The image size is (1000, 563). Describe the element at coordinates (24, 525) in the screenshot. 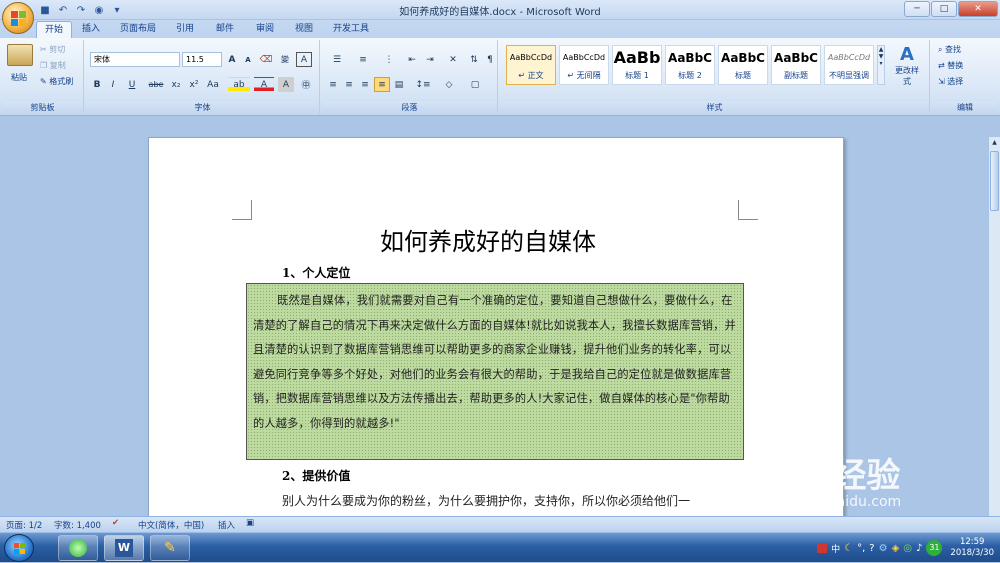

I see `page-count: 页面: 1/2` at that location.